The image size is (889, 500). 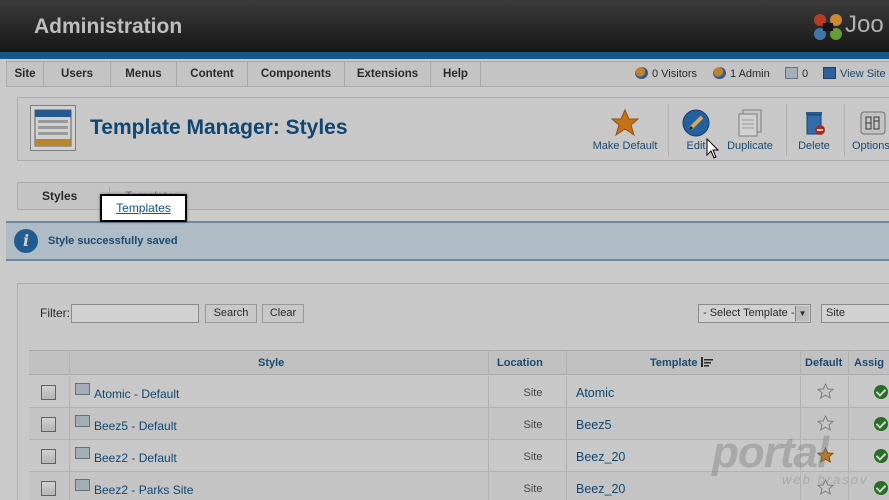 What do you see at coordinates (869, 363) in the screenshot?
I see `column-assigned: Assig` at bounding box center [869, 363].